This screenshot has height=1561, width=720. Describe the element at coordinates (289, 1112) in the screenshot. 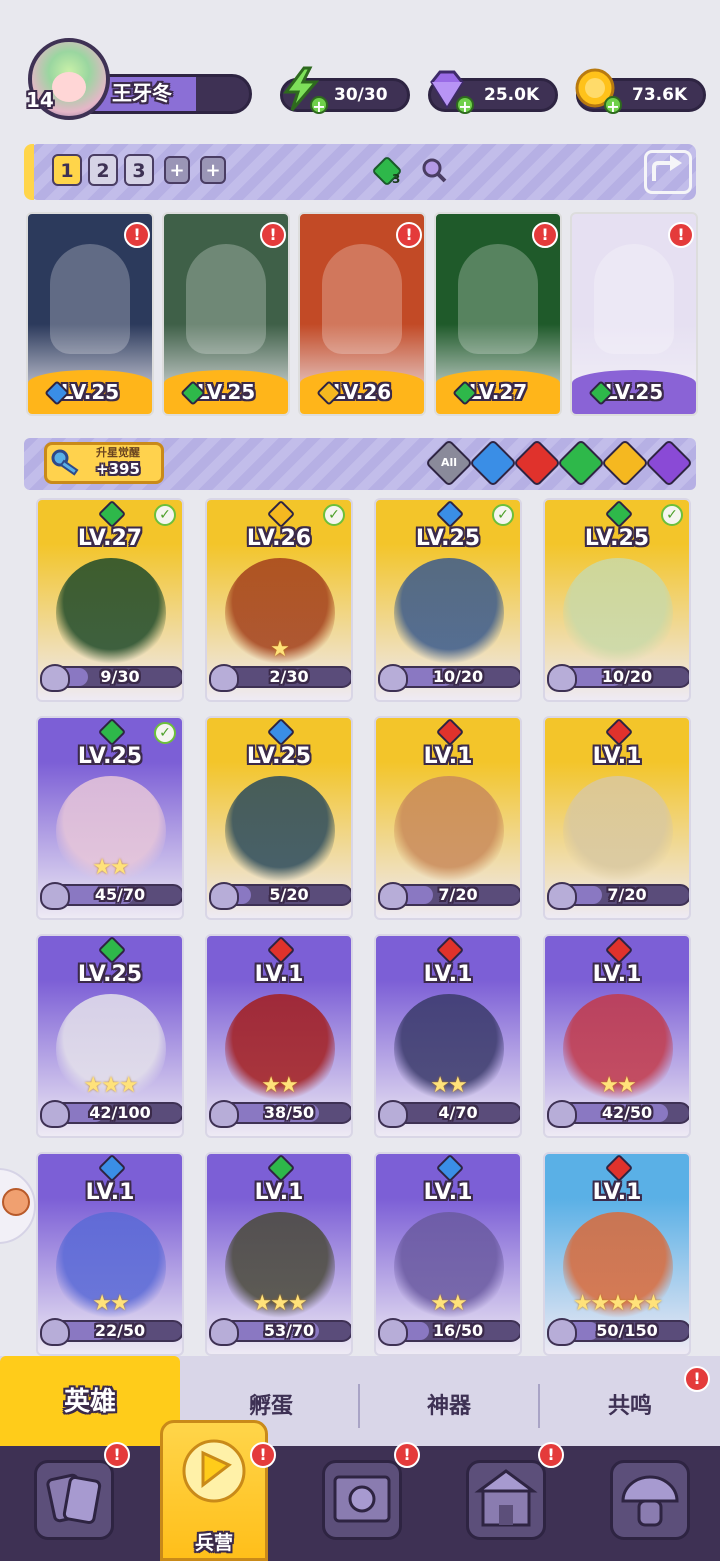

I see `shard-count: 38/50` at that location.